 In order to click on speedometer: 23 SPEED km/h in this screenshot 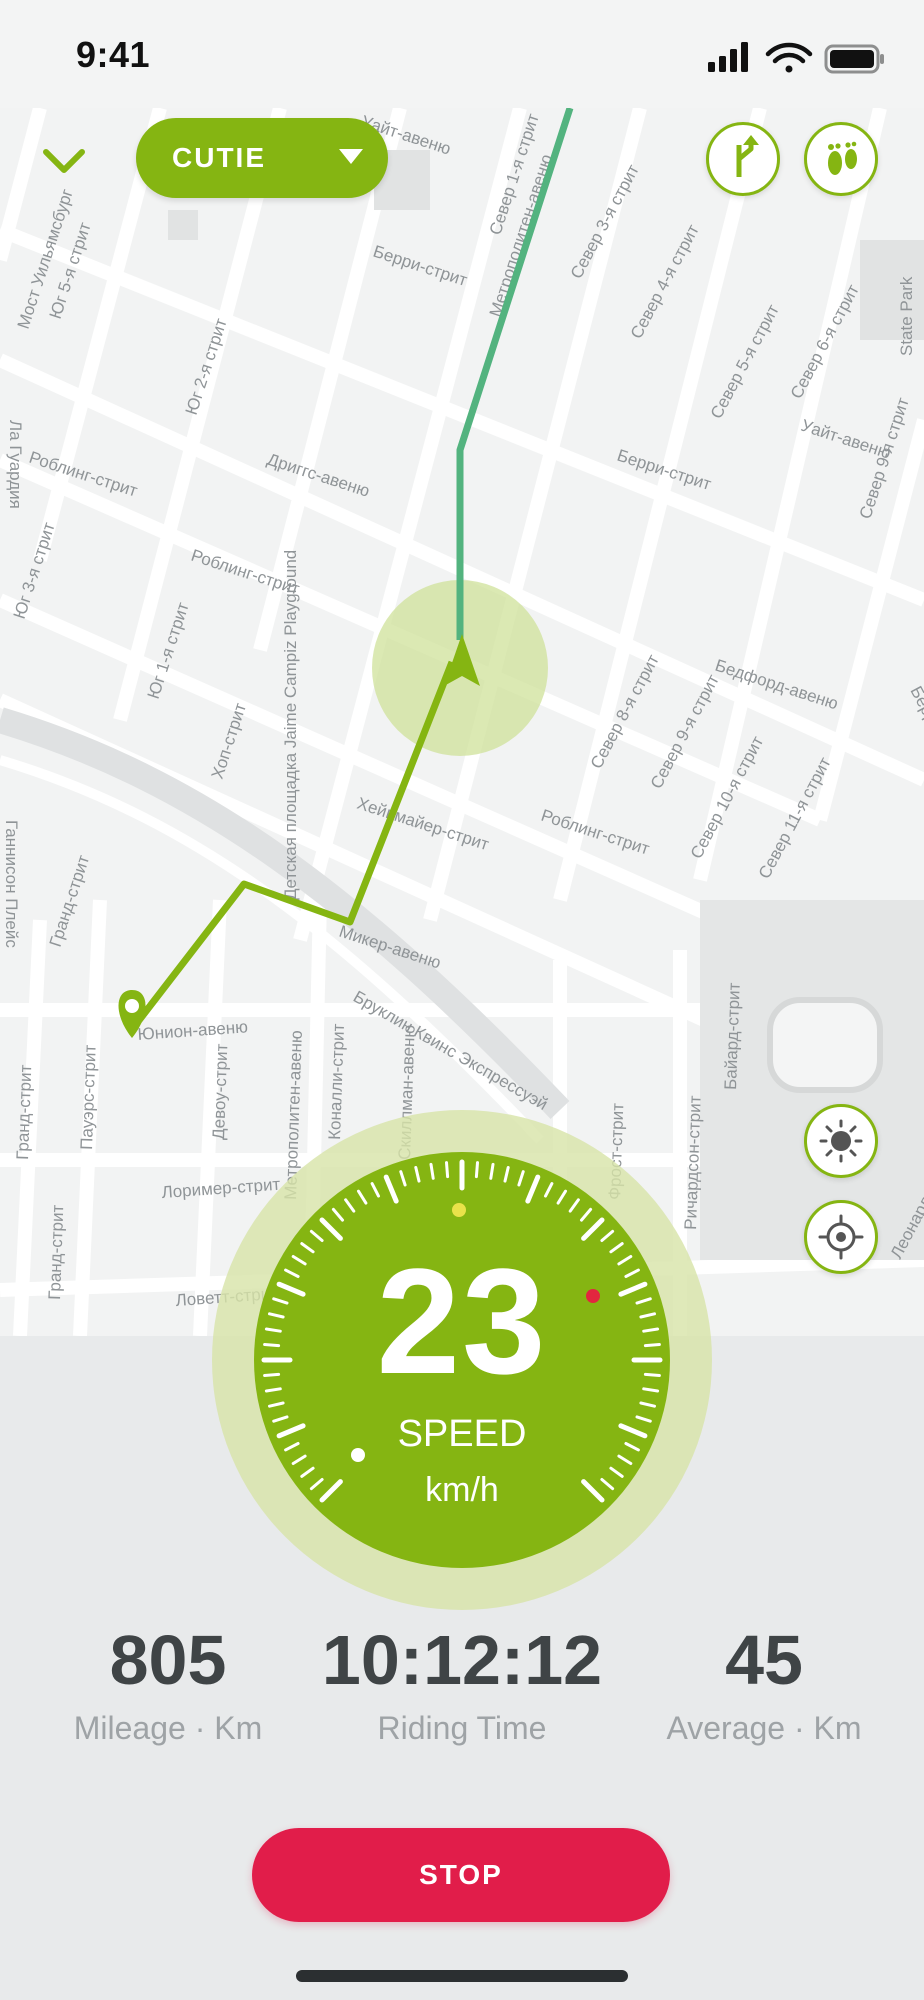, I will do `click(462, 1360)`.